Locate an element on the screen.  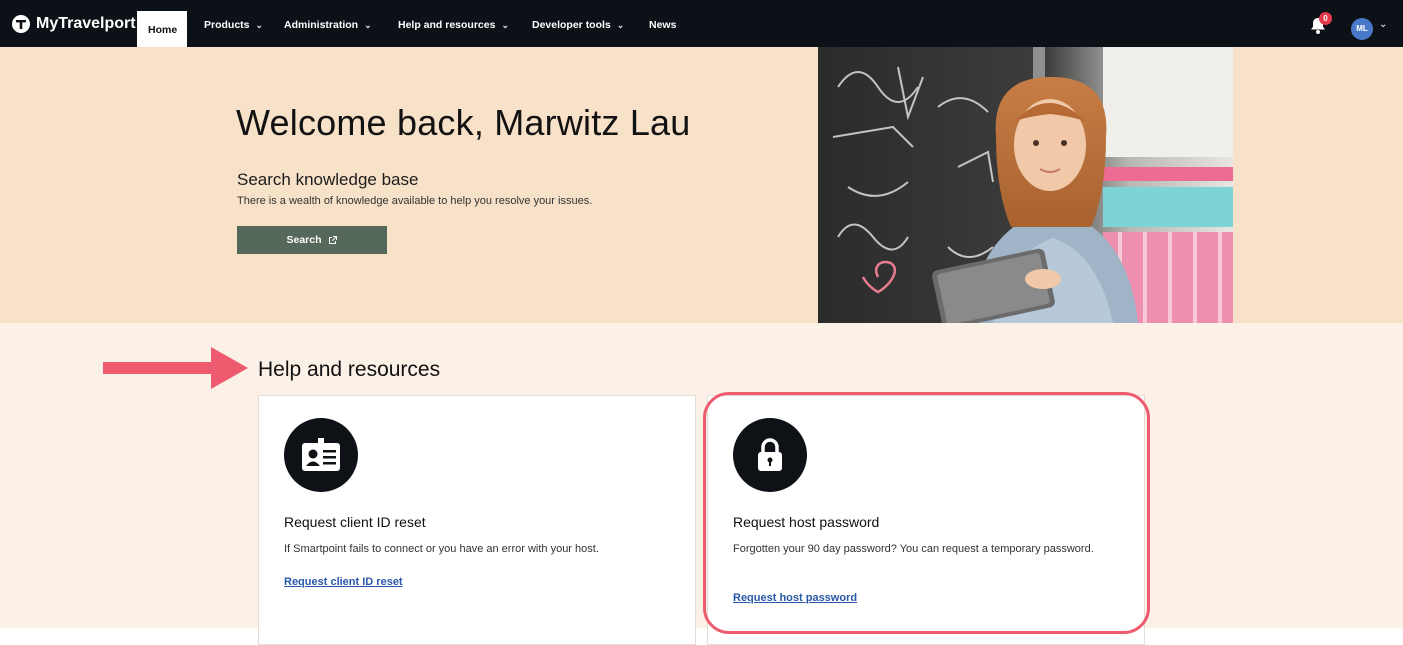
nav-item-label: Administration is located at coordinates (321, 25).